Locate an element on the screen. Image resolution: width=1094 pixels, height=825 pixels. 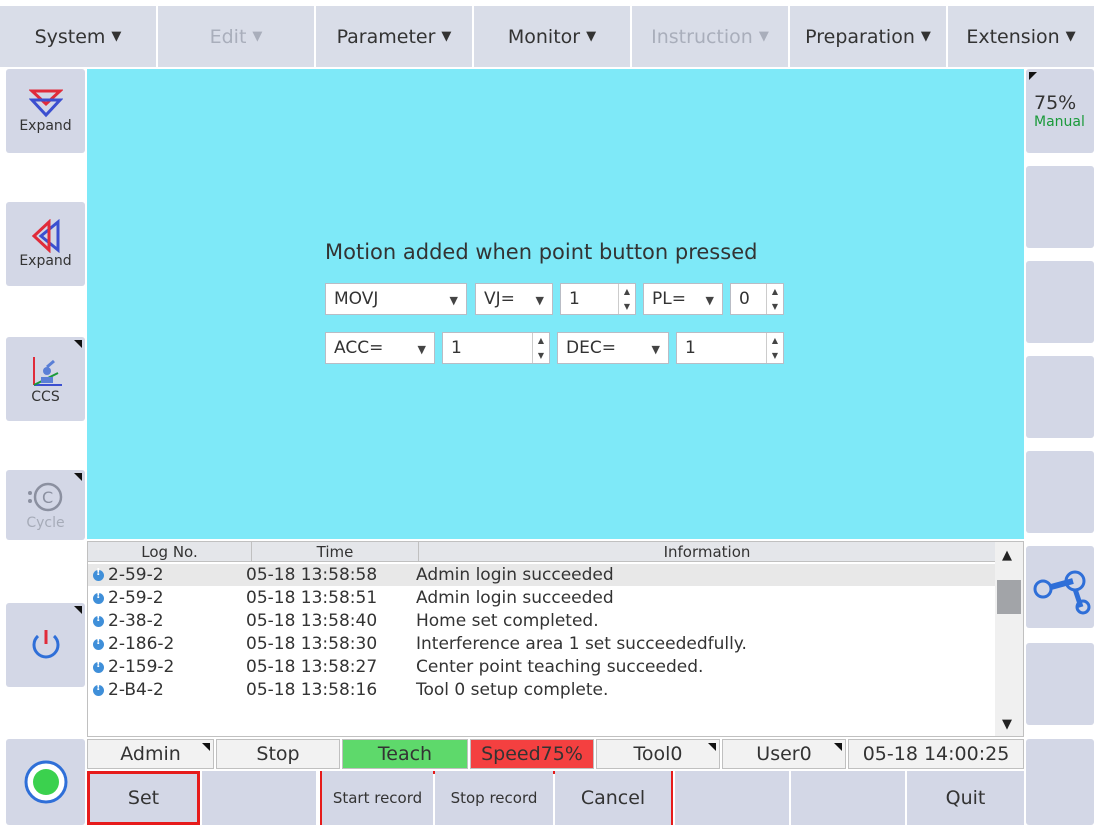
scroll-down-icon: ▼ is located at coordinates (1007, 724).